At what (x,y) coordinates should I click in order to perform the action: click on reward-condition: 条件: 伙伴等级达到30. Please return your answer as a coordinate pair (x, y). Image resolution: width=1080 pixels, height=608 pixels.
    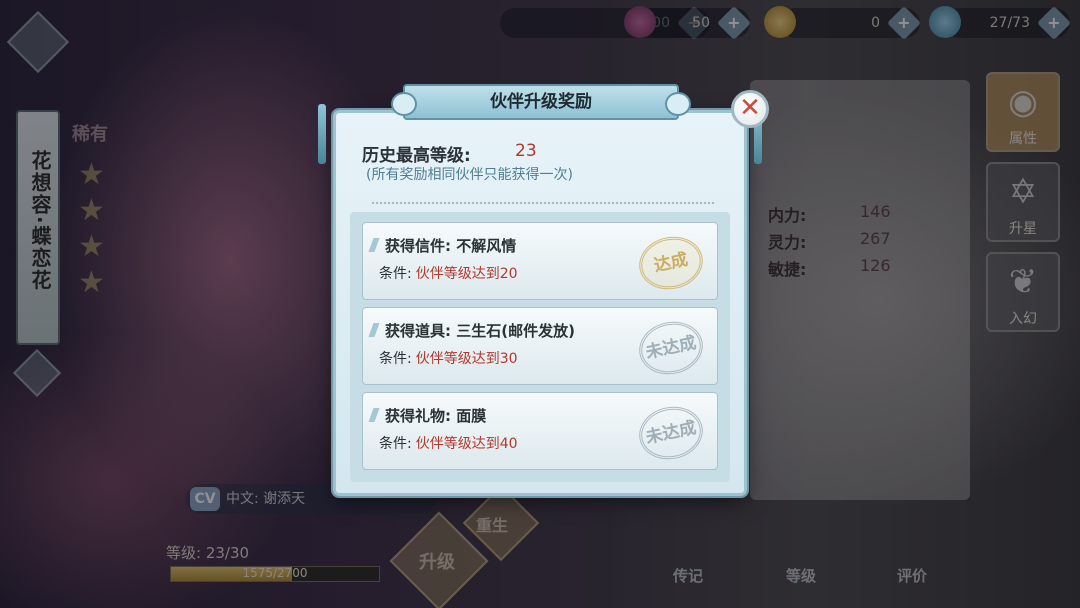
    Looking at the image, I should click on (448, 359).